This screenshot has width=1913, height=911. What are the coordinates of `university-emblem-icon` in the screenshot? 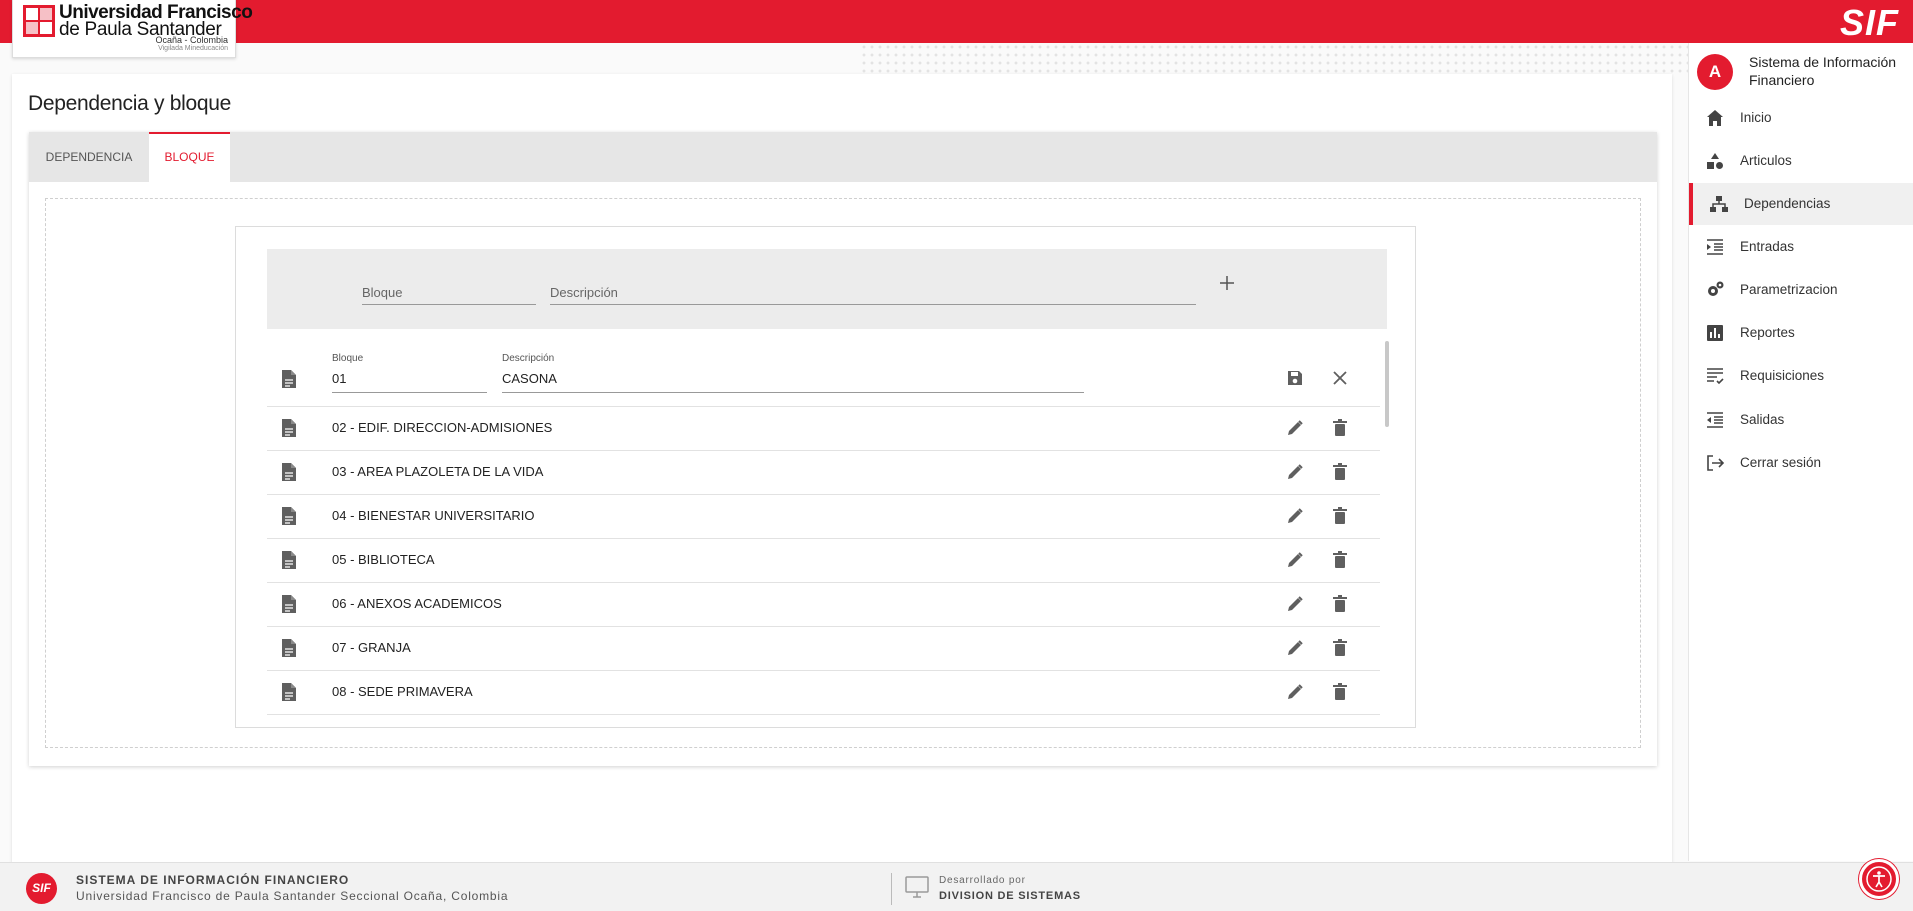 It's located at (39, 21).